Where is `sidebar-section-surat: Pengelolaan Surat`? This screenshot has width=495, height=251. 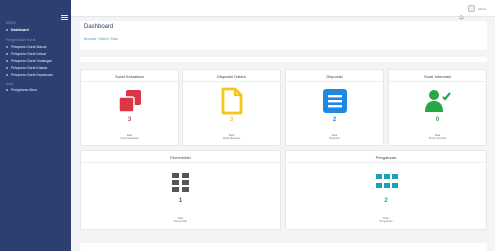
sidebar-section-surat: Pengelolaan Surat is located at coordinates (21, 40).